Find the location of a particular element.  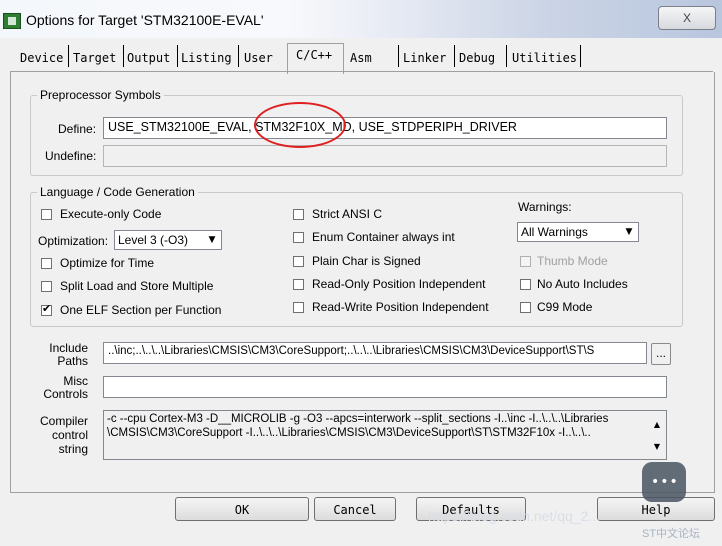

rwpi-label: Read-Write Position Independent is located at coordinates (400, 307).